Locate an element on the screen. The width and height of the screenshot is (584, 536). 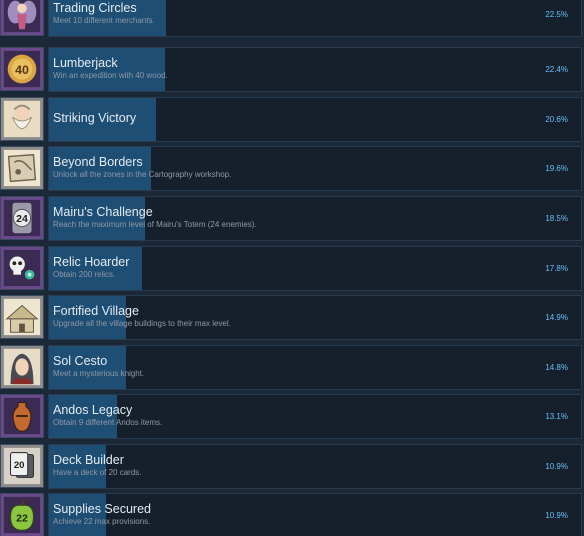
bearded-old-man-icon is located at coordinates (22, 119).